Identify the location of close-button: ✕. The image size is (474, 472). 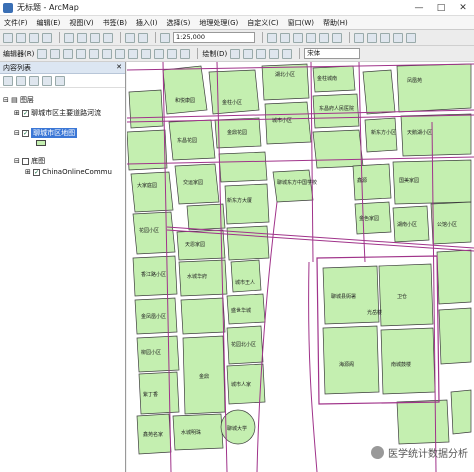
(463, 8).